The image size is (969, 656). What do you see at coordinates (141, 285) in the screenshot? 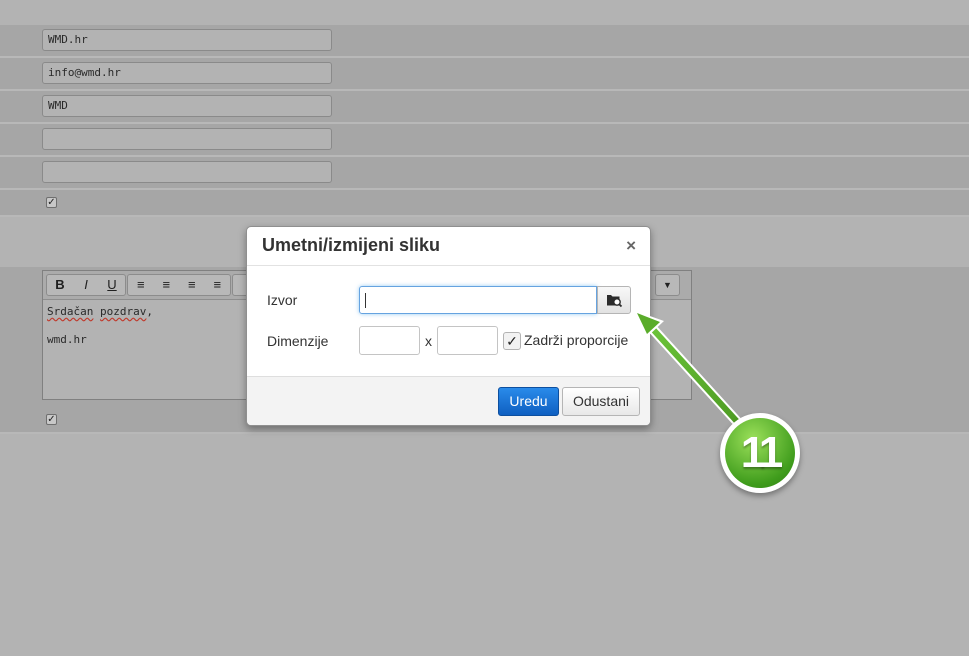
I see `align-left-button: ≡` at bounding box center [141, 285].